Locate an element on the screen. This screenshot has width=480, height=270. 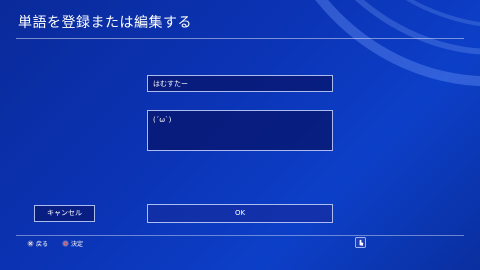
title-divider is located at coordinates (240, 38).